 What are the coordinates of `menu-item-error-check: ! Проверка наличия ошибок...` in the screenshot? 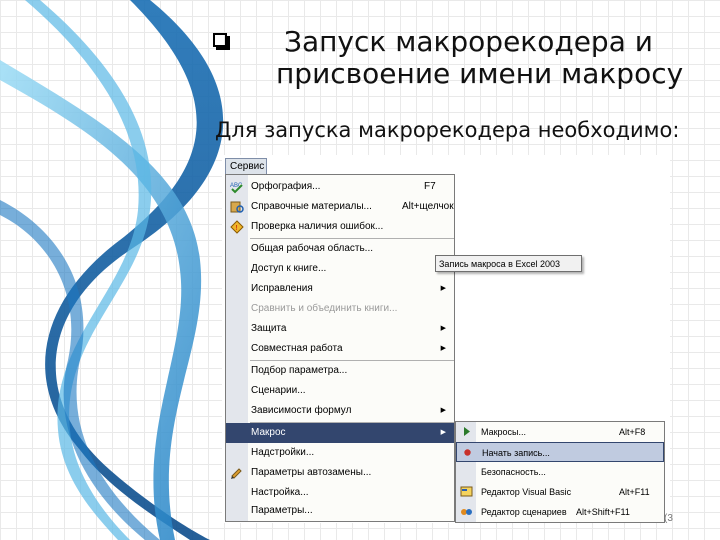 It's located at (340, 227).